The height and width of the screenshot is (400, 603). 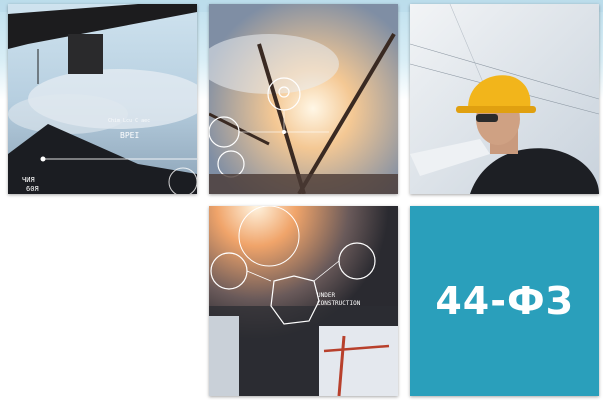 I want to click on svg-text: Chim Lcu C aec, so click(x=129, y=121).